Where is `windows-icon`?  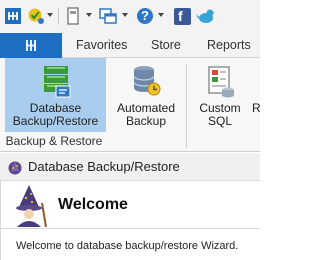 windows-icon is located at coordinates (108, 16).